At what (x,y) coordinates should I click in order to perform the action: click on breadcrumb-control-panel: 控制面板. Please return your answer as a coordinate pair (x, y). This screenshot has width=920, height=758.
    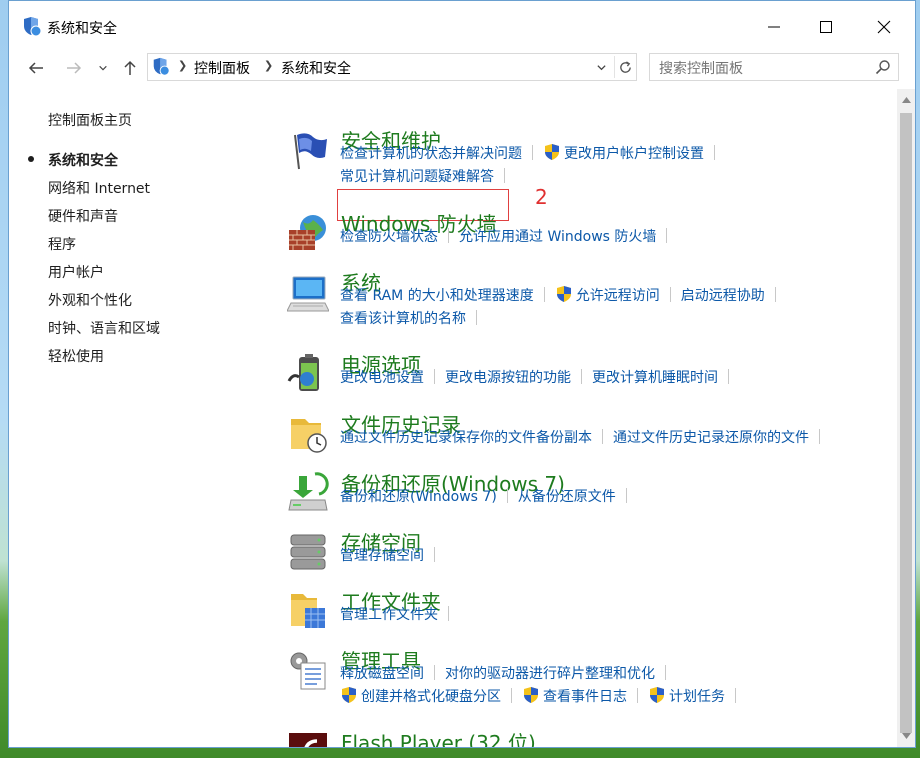
    Looking at the image, I should click on (222, 68).